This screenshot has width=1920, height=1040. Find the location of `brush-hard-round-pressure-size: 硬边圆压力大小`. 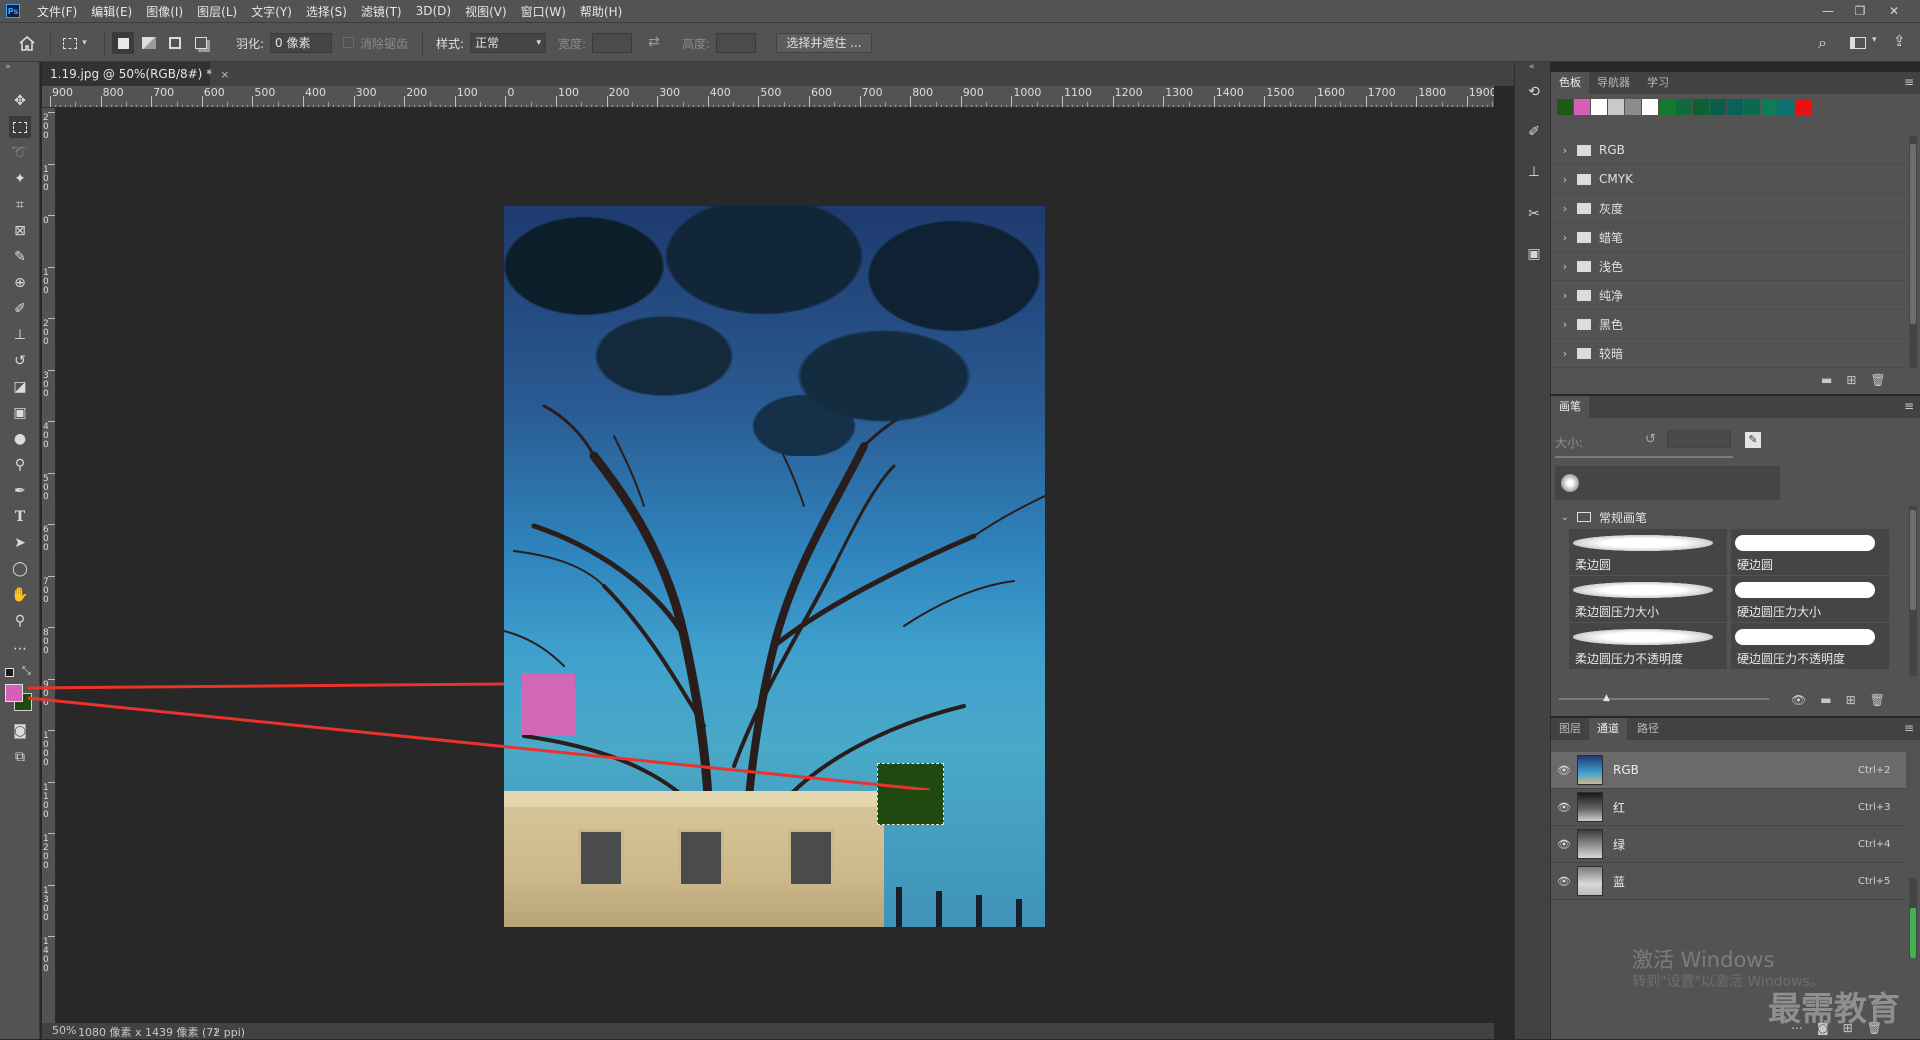

brush-hard-round-pressure-size: 硬边圆压力大小 is located at coordinates (1810, 599).